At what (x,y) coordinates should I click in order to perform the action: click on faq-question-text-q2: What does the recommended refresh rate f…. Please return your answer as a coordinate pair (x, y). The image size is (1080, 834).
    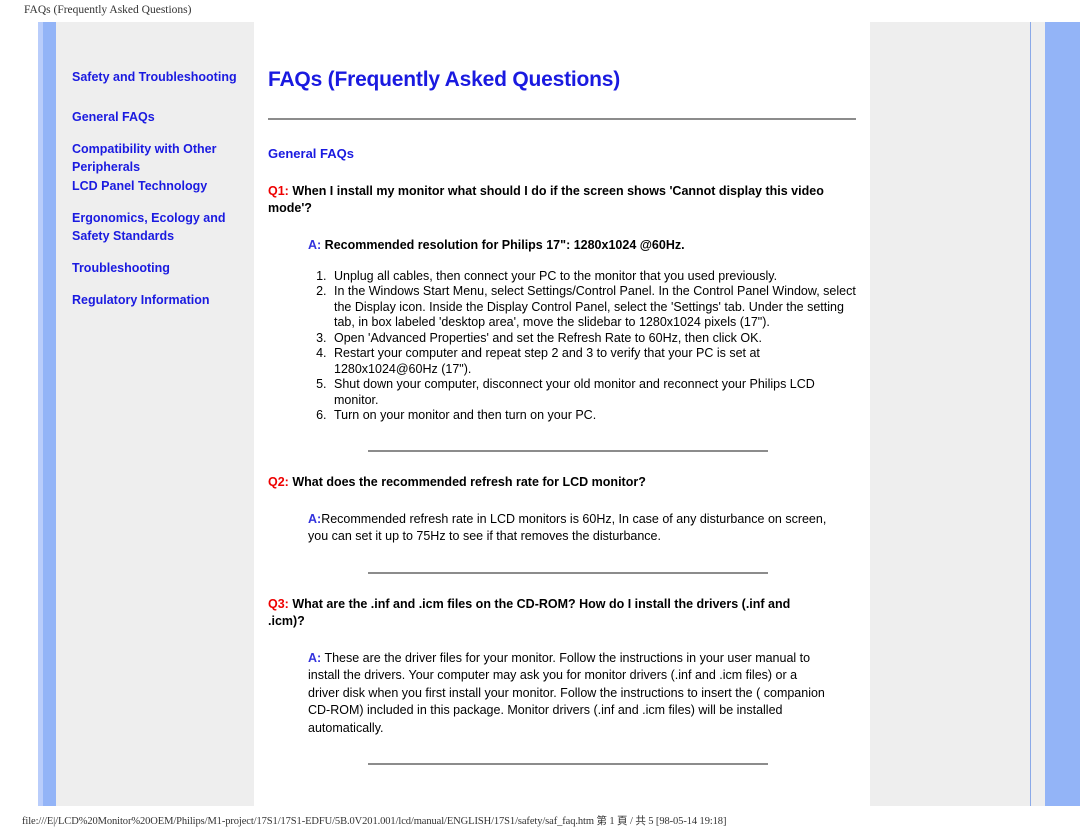
    Looking at the image, I should click on (467, 481).